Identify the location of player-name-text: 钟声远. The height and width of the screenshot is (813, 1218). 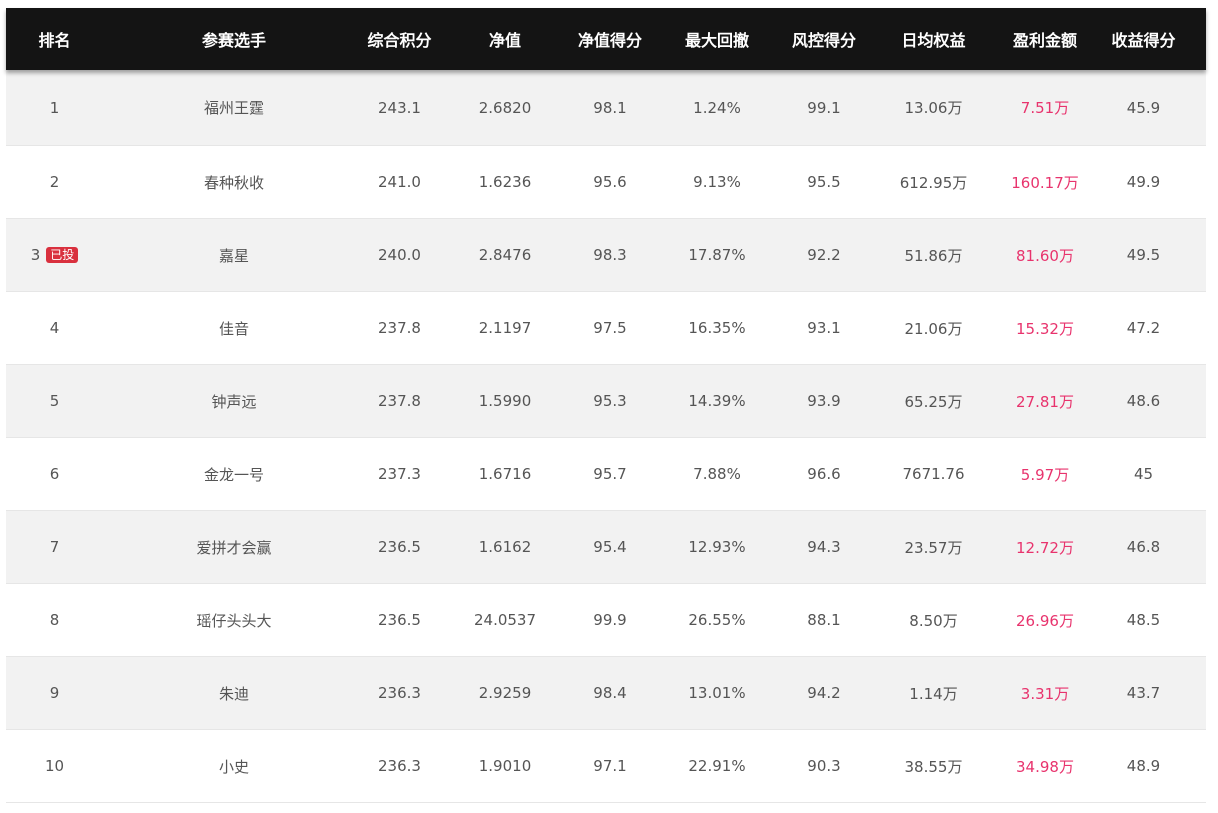
(234, 401).